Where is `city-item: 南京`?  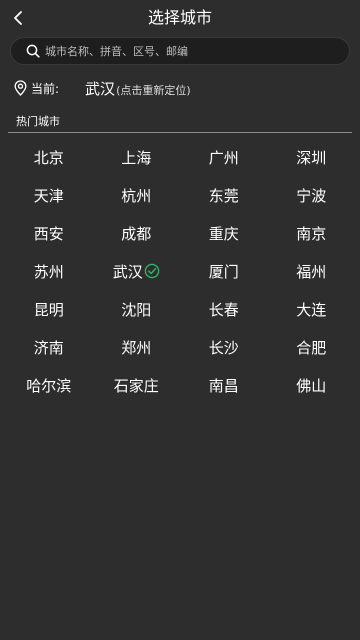
city-item: 南京 is located at coordinates (312, 233).